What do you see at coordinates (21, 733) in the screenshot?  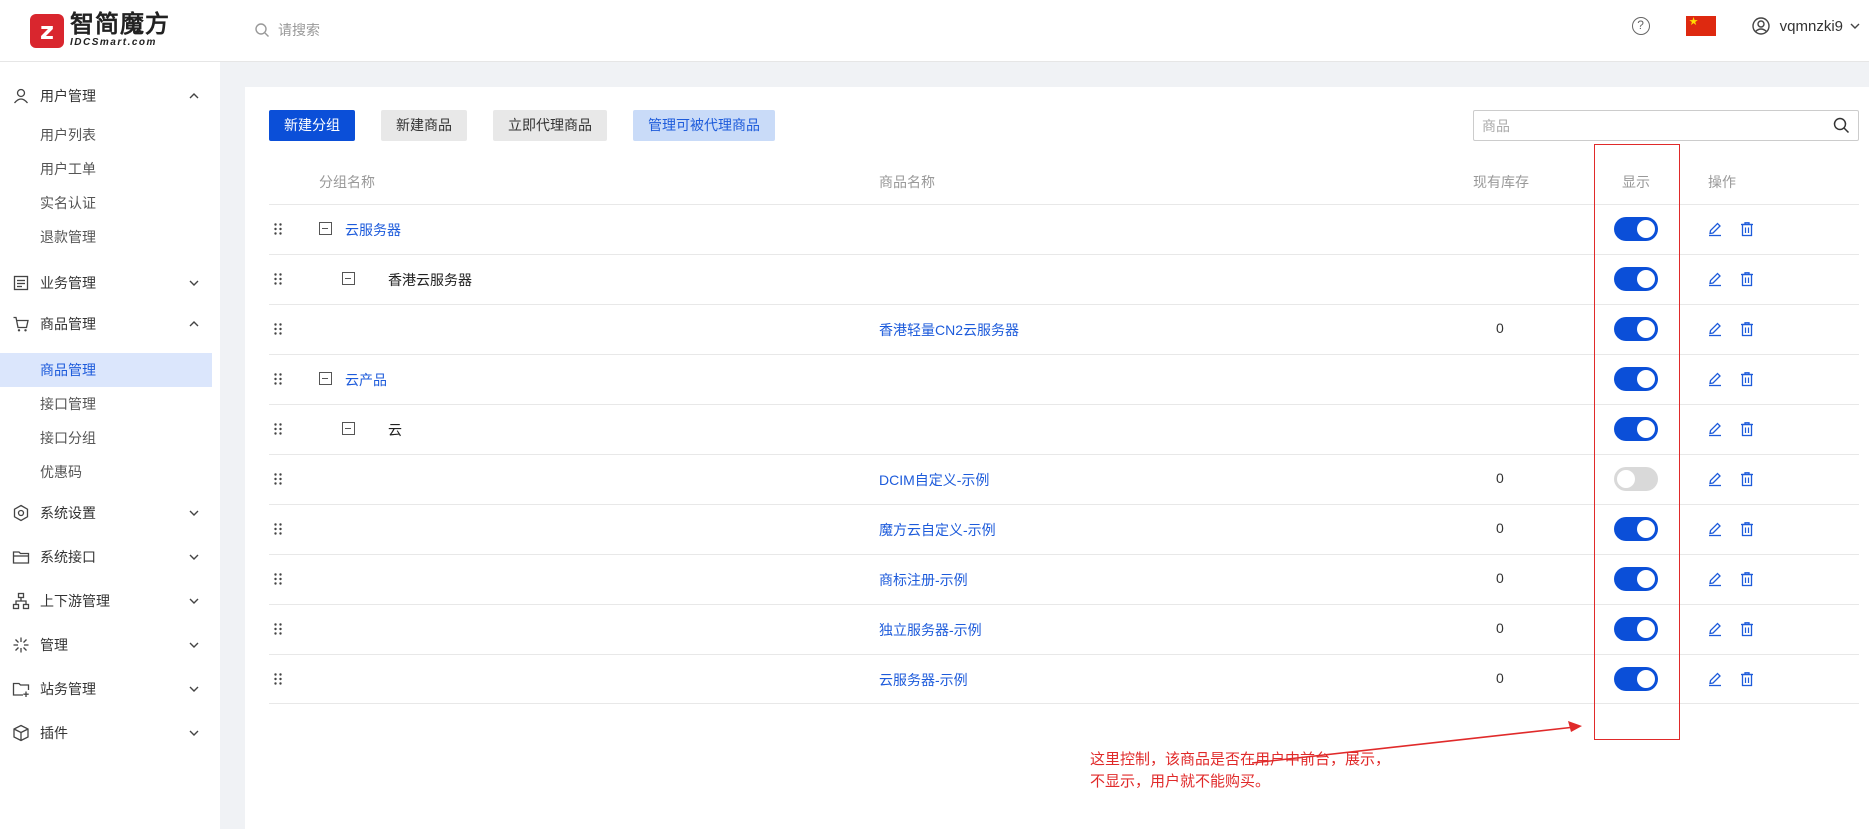 I see `cube-icon` at bounding box center [21, 733].